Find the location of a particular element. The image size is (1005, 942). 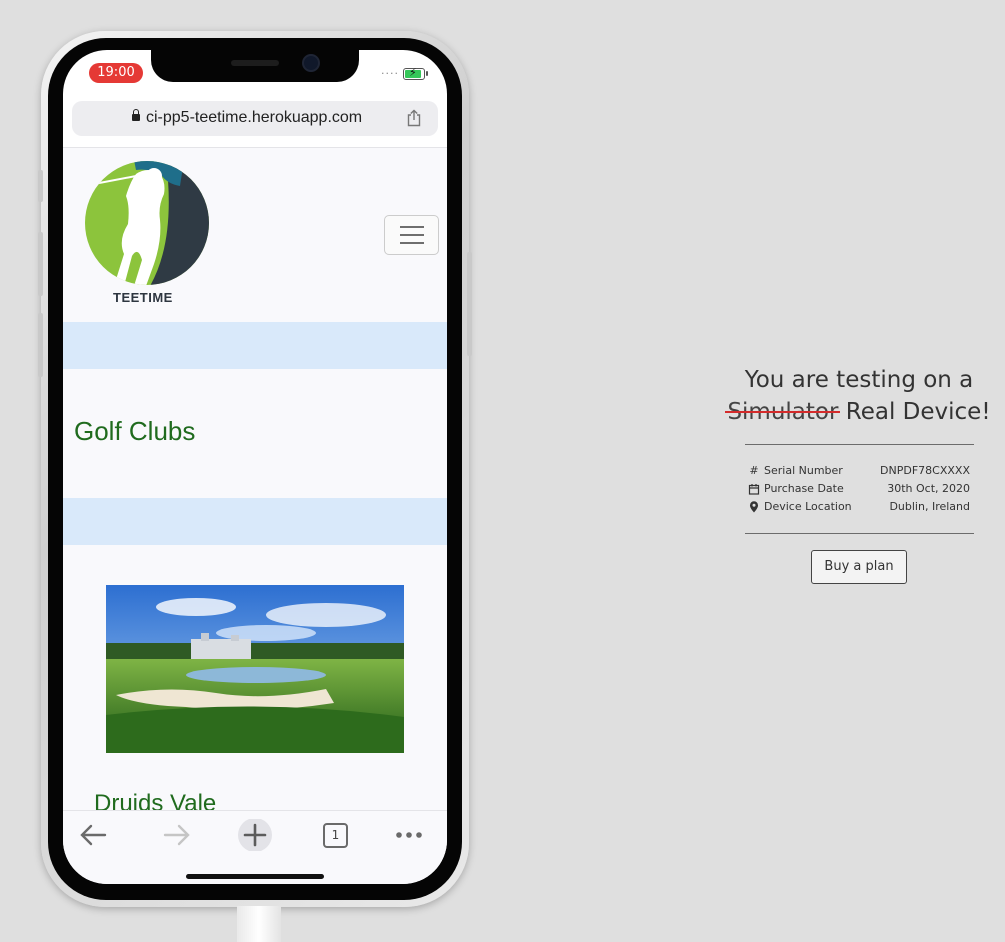

more-dots-icon is located at coordinates (409, 835).